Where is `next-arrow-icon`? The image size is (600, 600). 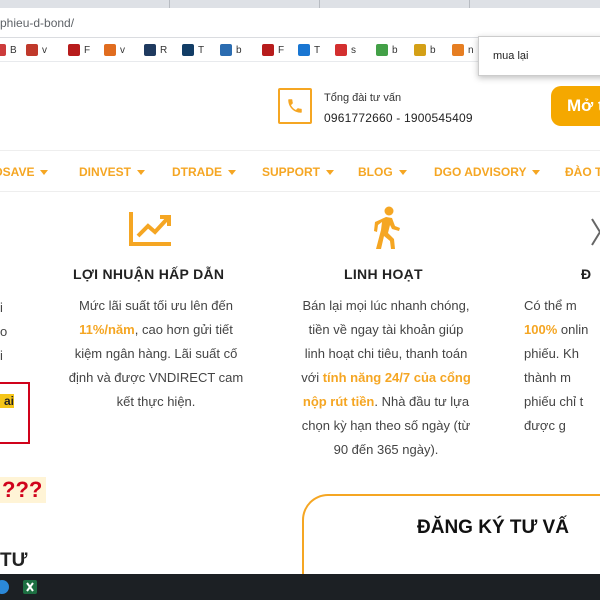
next-arrow-icon is located at coordinates (595, 232).